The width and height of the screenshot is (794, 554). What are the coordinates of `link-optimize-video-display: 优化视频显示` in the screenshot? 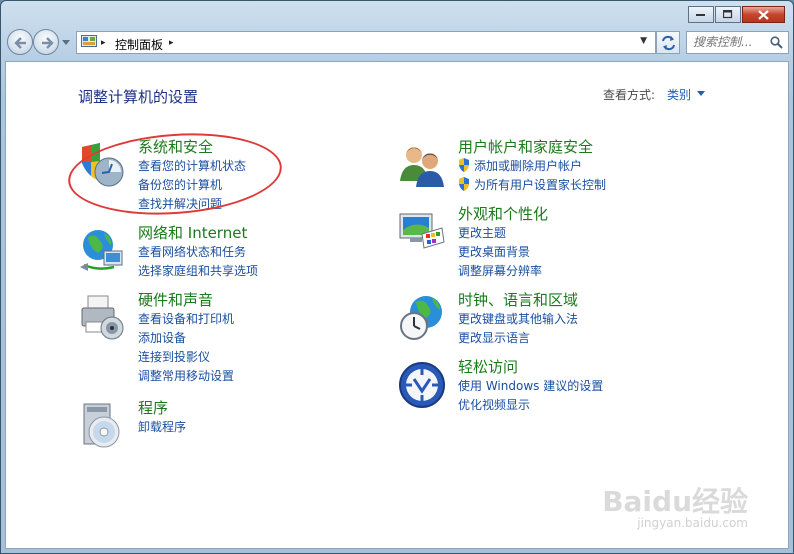 It's located at (494, 404).